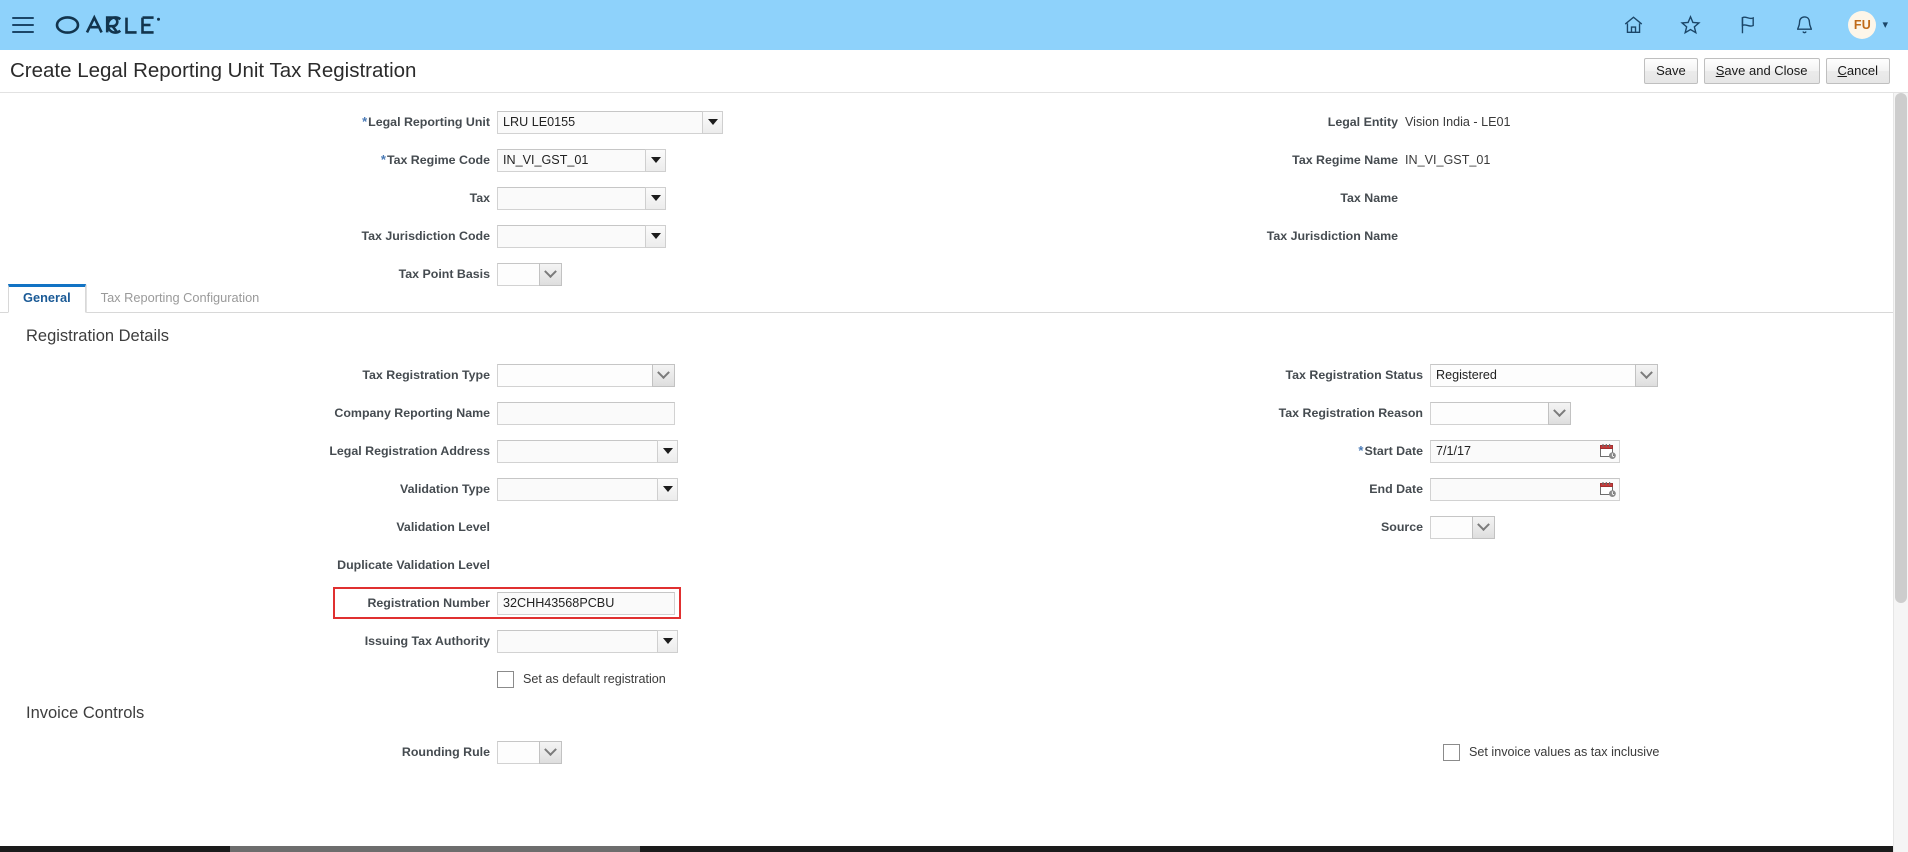 The height and width of the screenshot is (852, 1908). I want to click on hamburger-menu-icon, so click(23, 25).